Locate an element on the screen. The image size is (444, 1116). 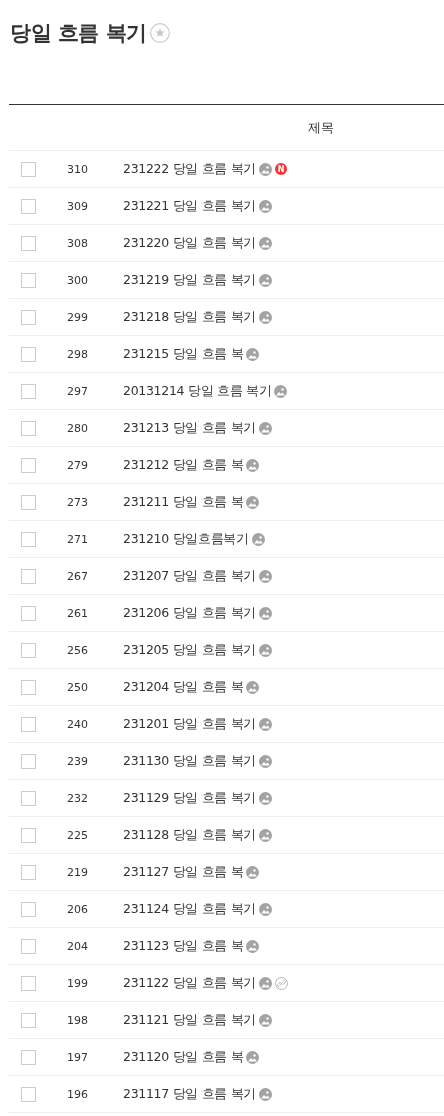
post-title-link: 231210 당일흐름복기 is located at coordinates (186, 539).